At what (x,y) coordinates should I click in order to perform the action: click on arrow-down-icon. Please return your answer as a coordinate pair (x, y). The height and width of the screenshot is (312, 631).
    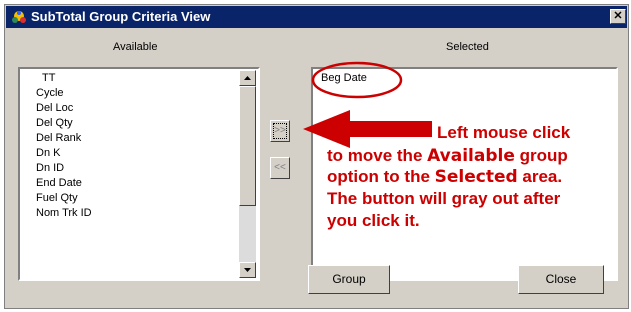
    Looking at the image, I should click on (247, 270).